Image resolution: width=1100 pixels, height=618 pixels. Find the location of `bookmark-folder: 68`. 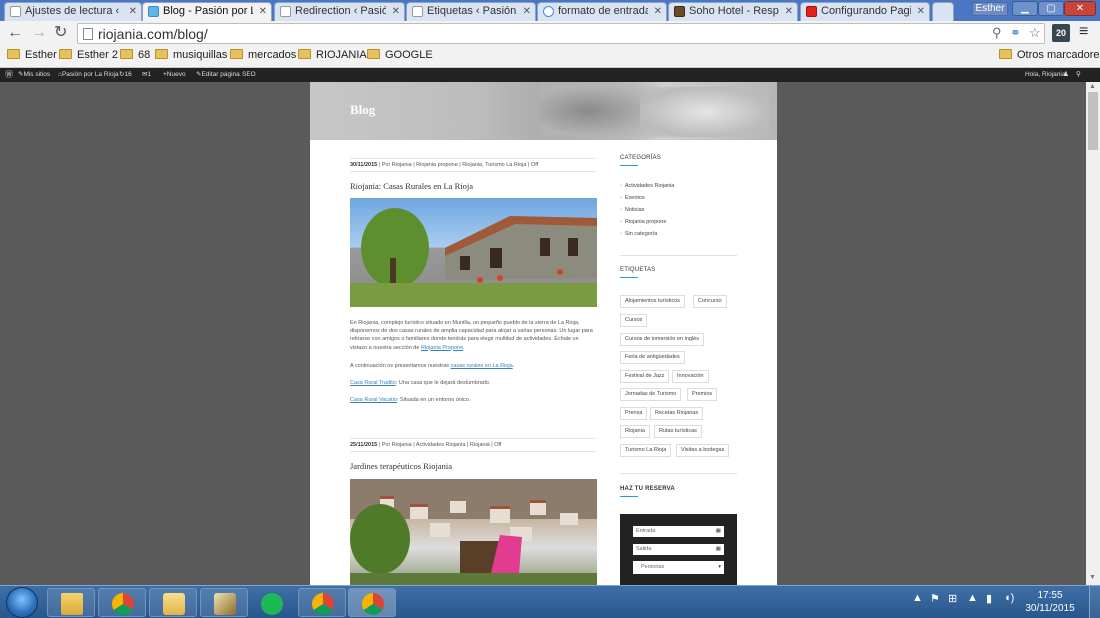

bookmark-folder: 68 is located at coordinates (135, 55).